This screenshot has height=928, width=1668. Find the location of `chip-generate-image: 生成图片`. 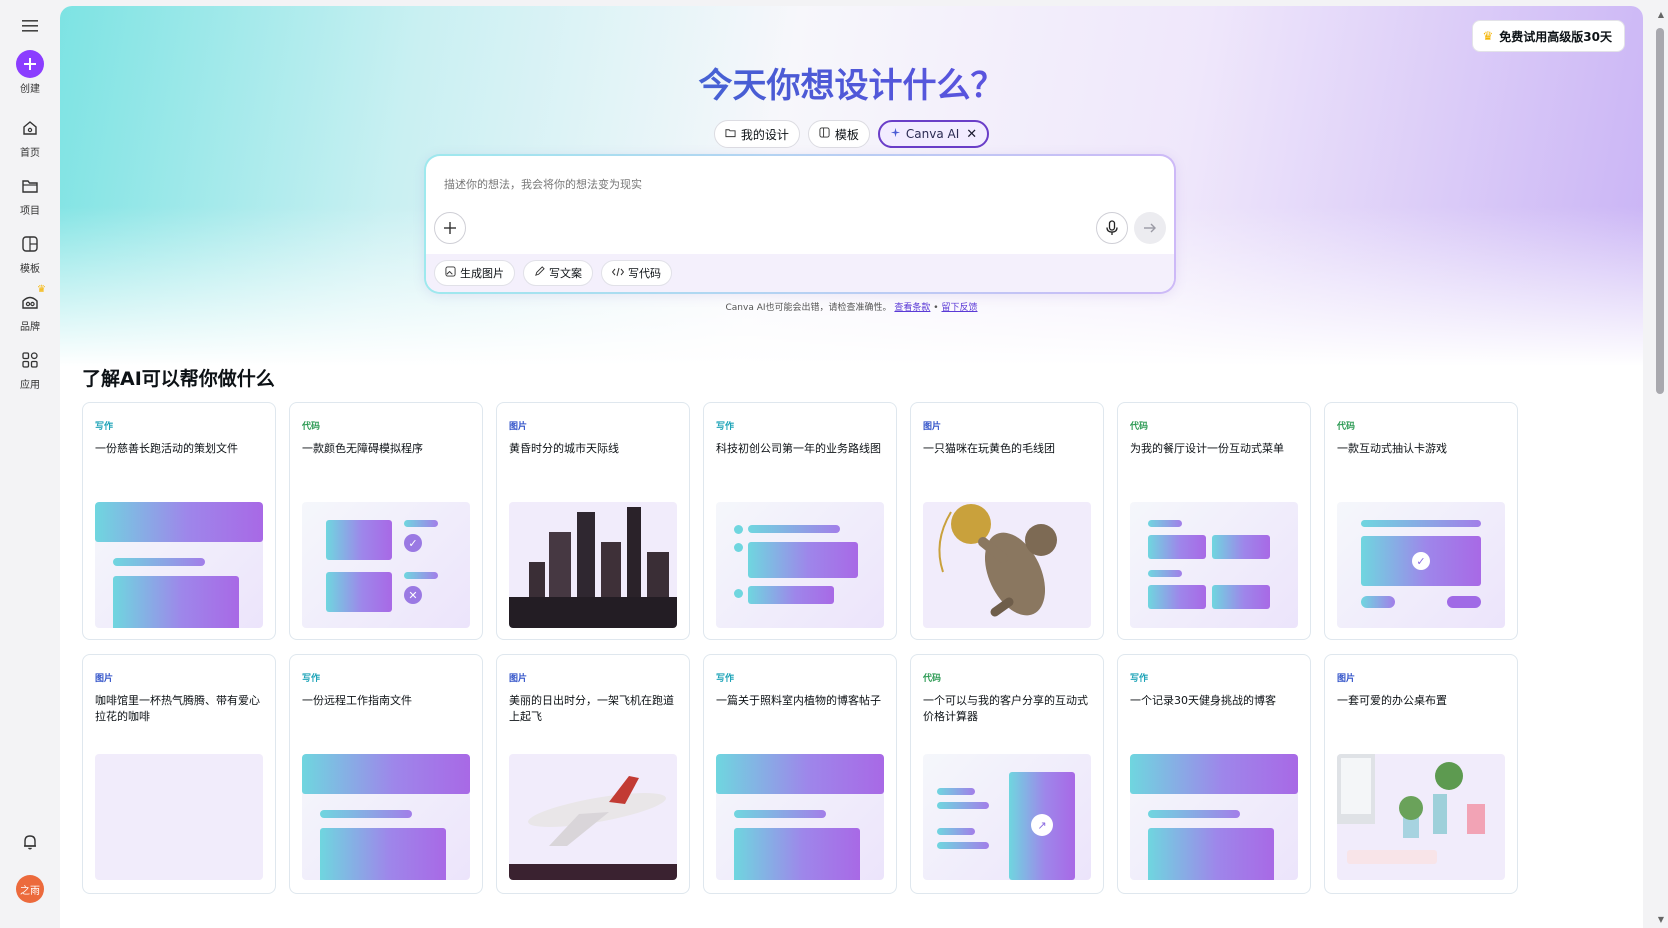

chip-generate-image: 生成图片 is located at coordinates (474, 273).